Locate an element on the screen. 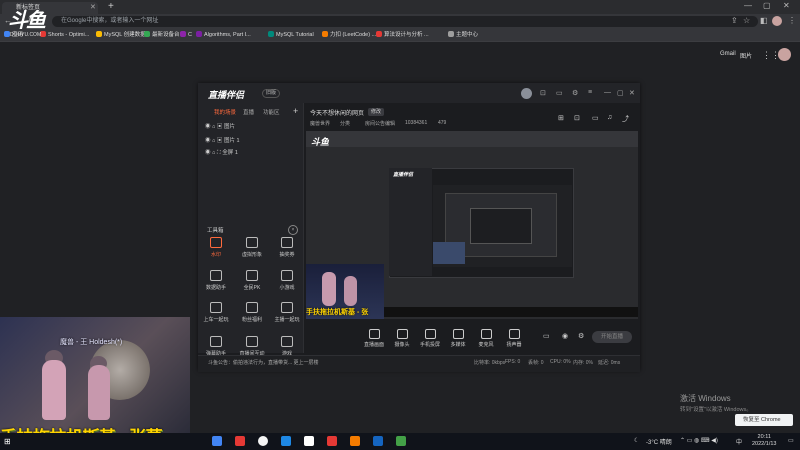 This screenshot has width=800, height=450. restore-chrome-button: 恢复至 Chrome is located at coordinates (764, 420).